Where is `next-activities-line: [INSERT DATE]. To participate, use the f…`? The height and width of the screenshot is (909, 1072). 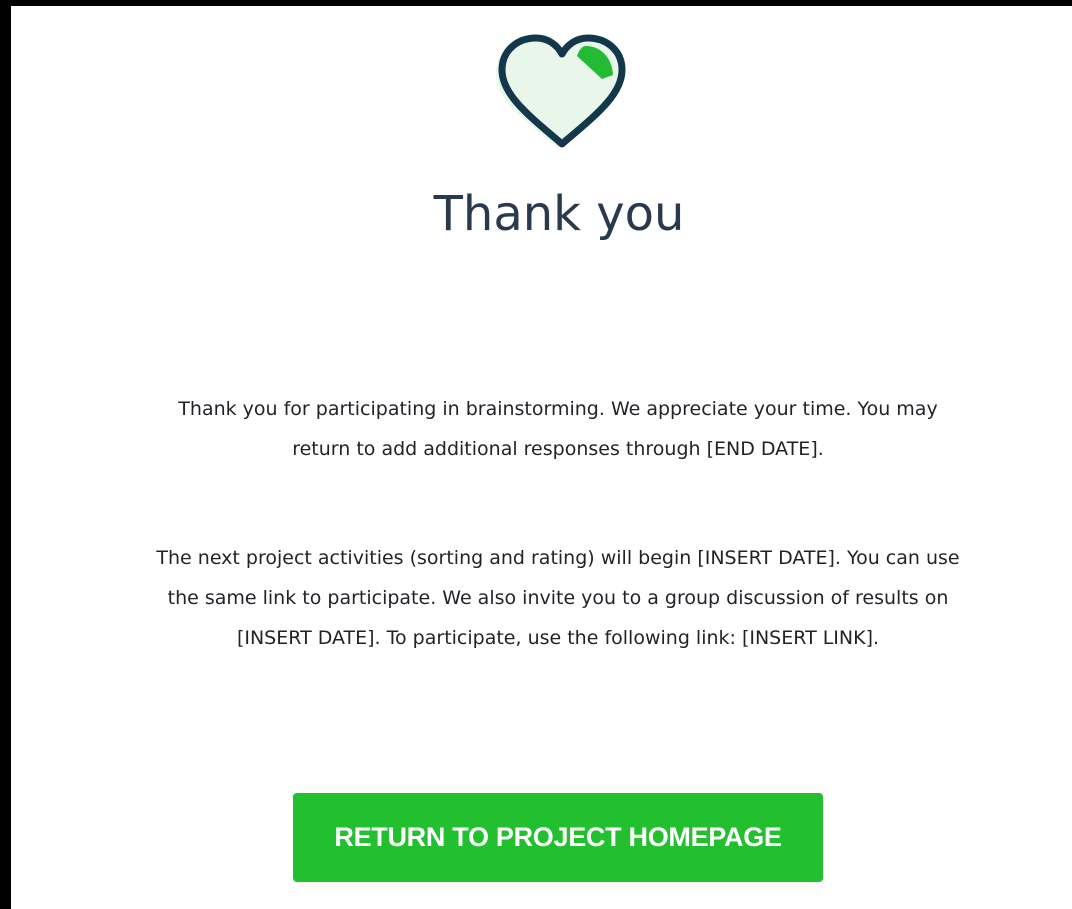
next-activities-line: [INSERT DATE]. To participate, use the f… is located at coordinates (558, 638).